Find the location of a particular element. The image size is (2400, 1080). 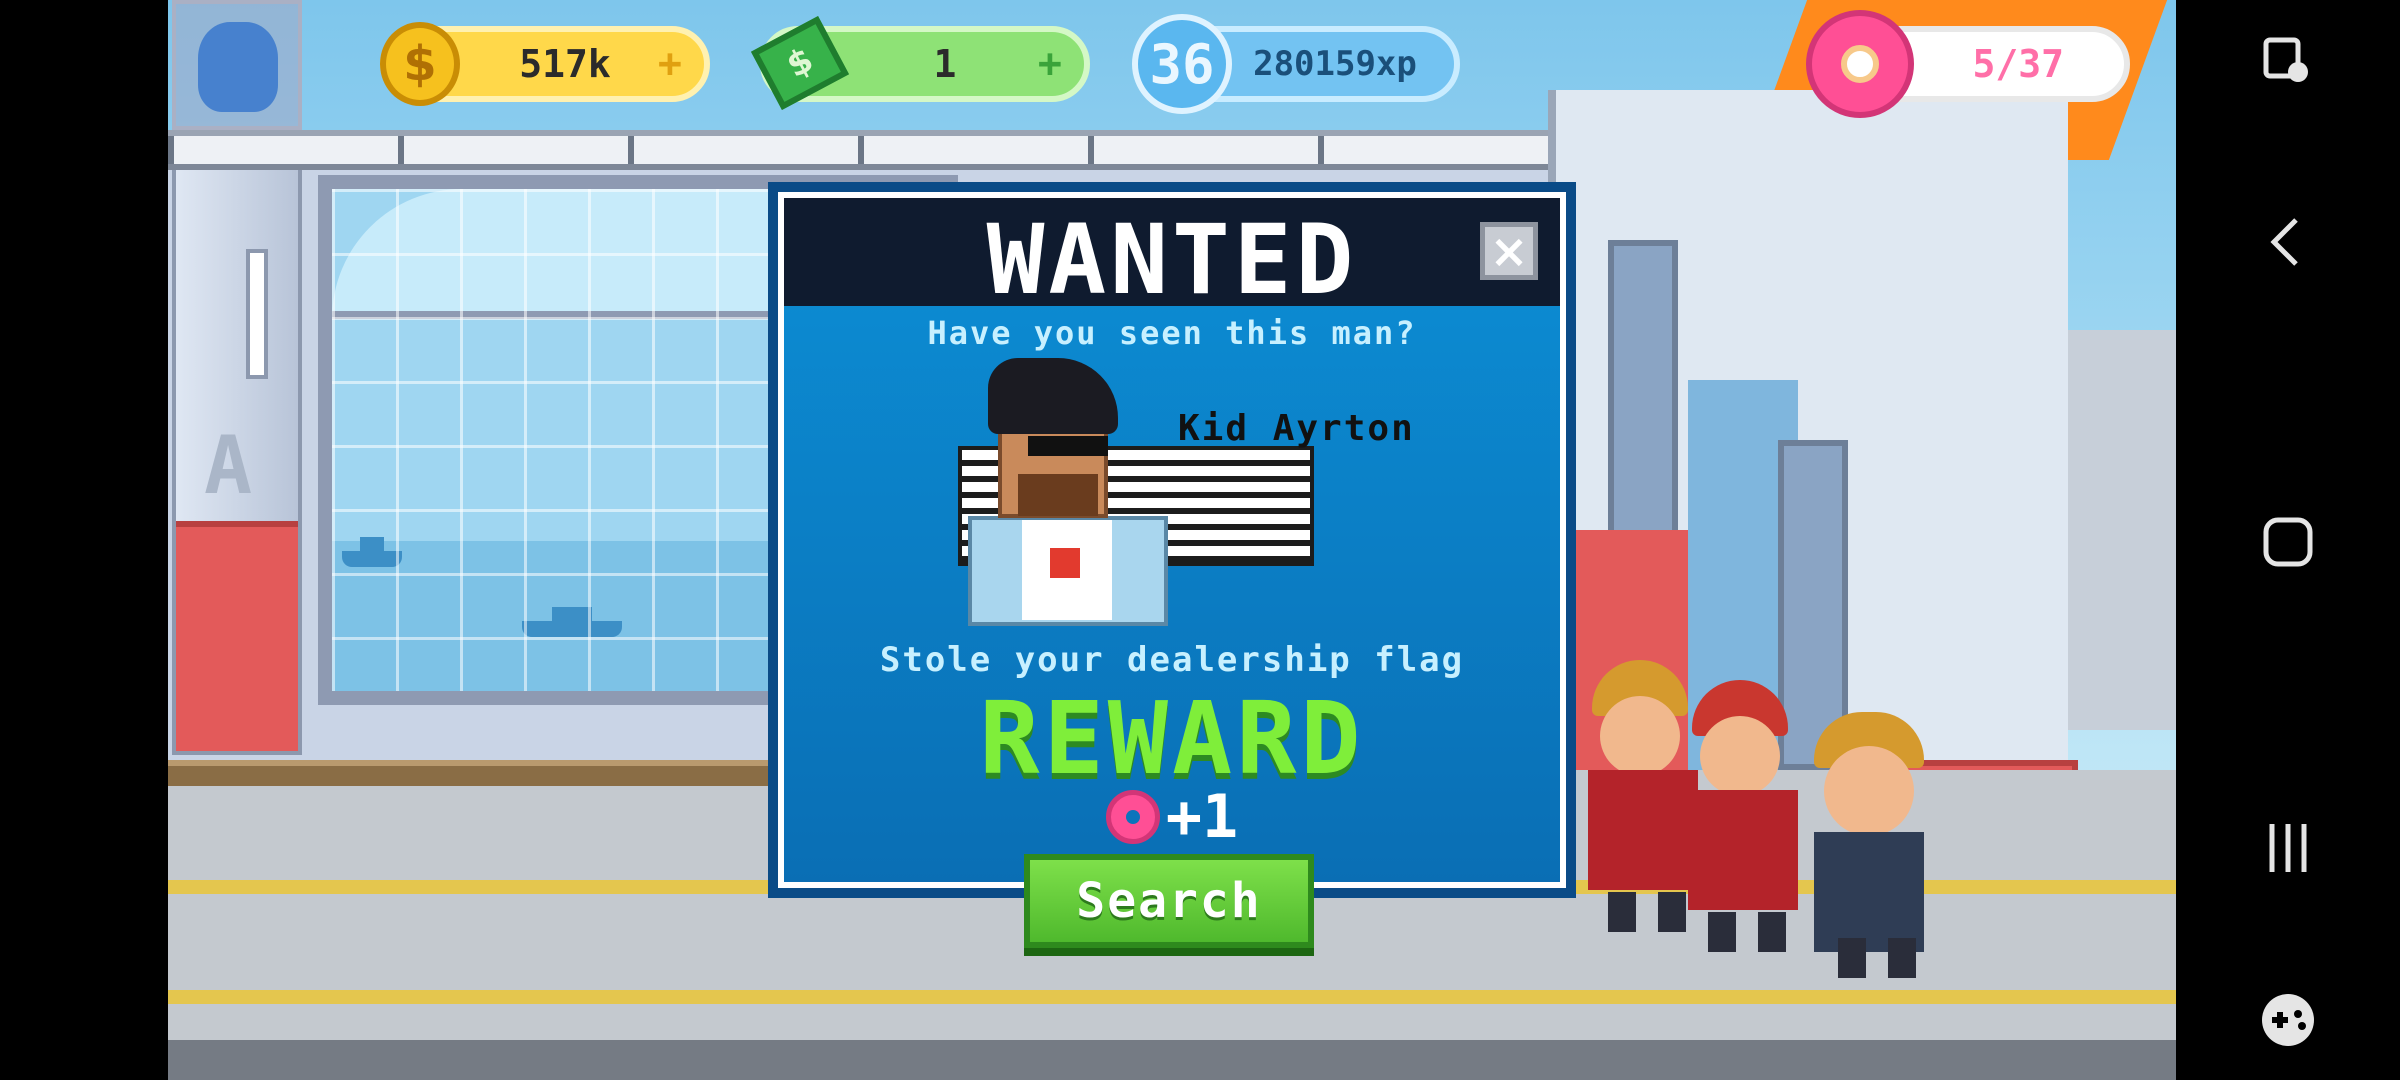

pillar-base is located at coordinates (237, 636).